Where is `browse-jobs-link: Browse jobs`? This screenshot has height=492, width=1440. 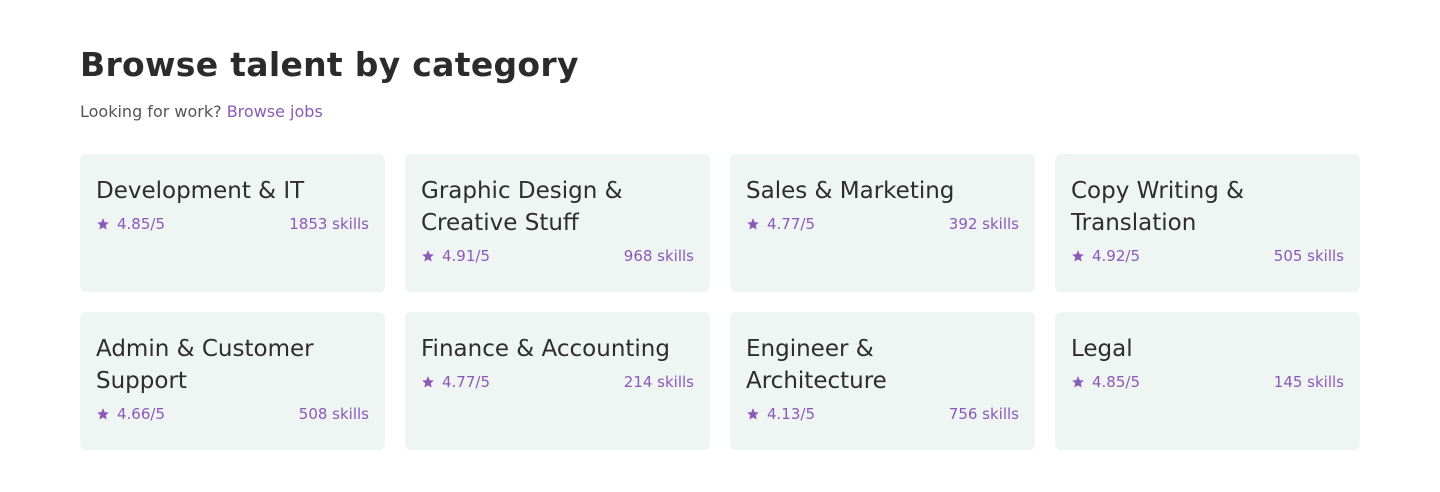 browse-jobs-link: Browse jobs is located at coordinates (275, 111).